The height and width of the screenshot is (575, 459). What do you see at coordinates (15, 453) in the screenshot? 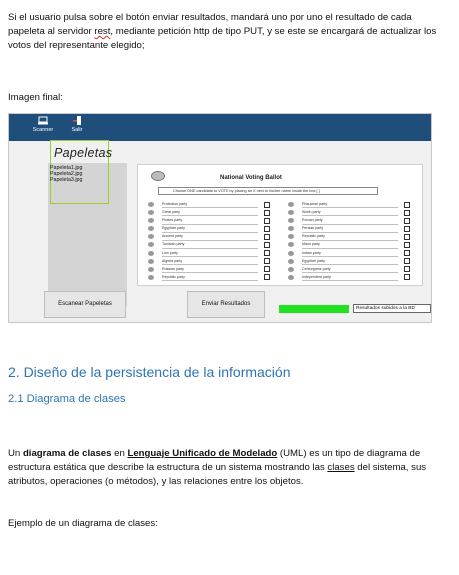
I see `para3-text-a: Un` at bounding box center [15, 453].